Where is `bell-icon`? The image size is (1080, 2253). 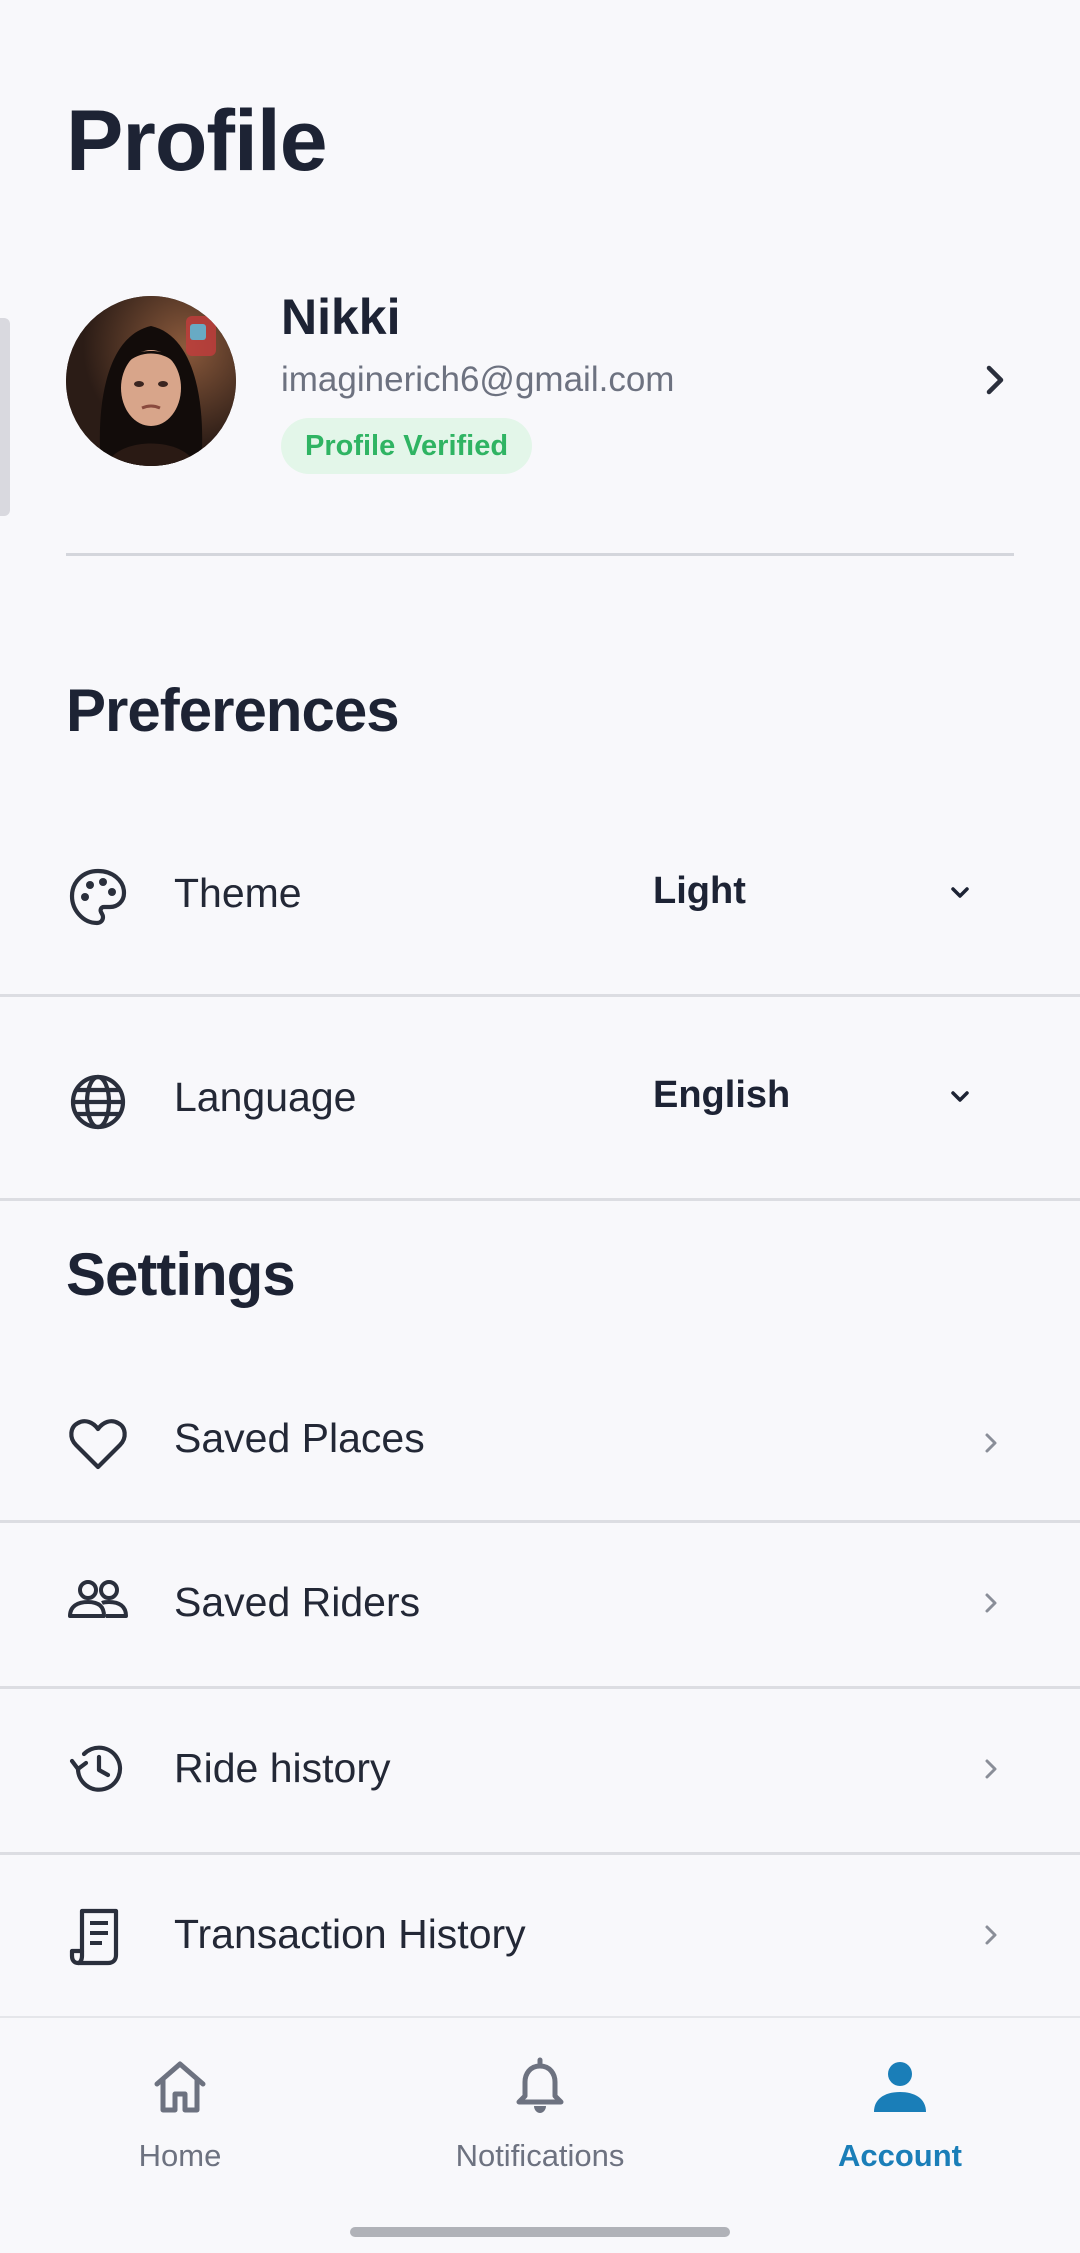 bell-icon is located at coordinates (540, 2085).